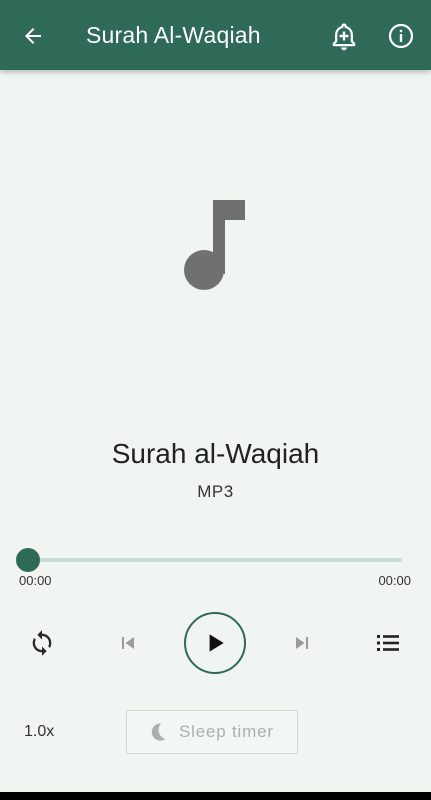 This screenshot has width=431, height=800. I want to click on track-title: Surah al-Waqiah, so click(215, 453).